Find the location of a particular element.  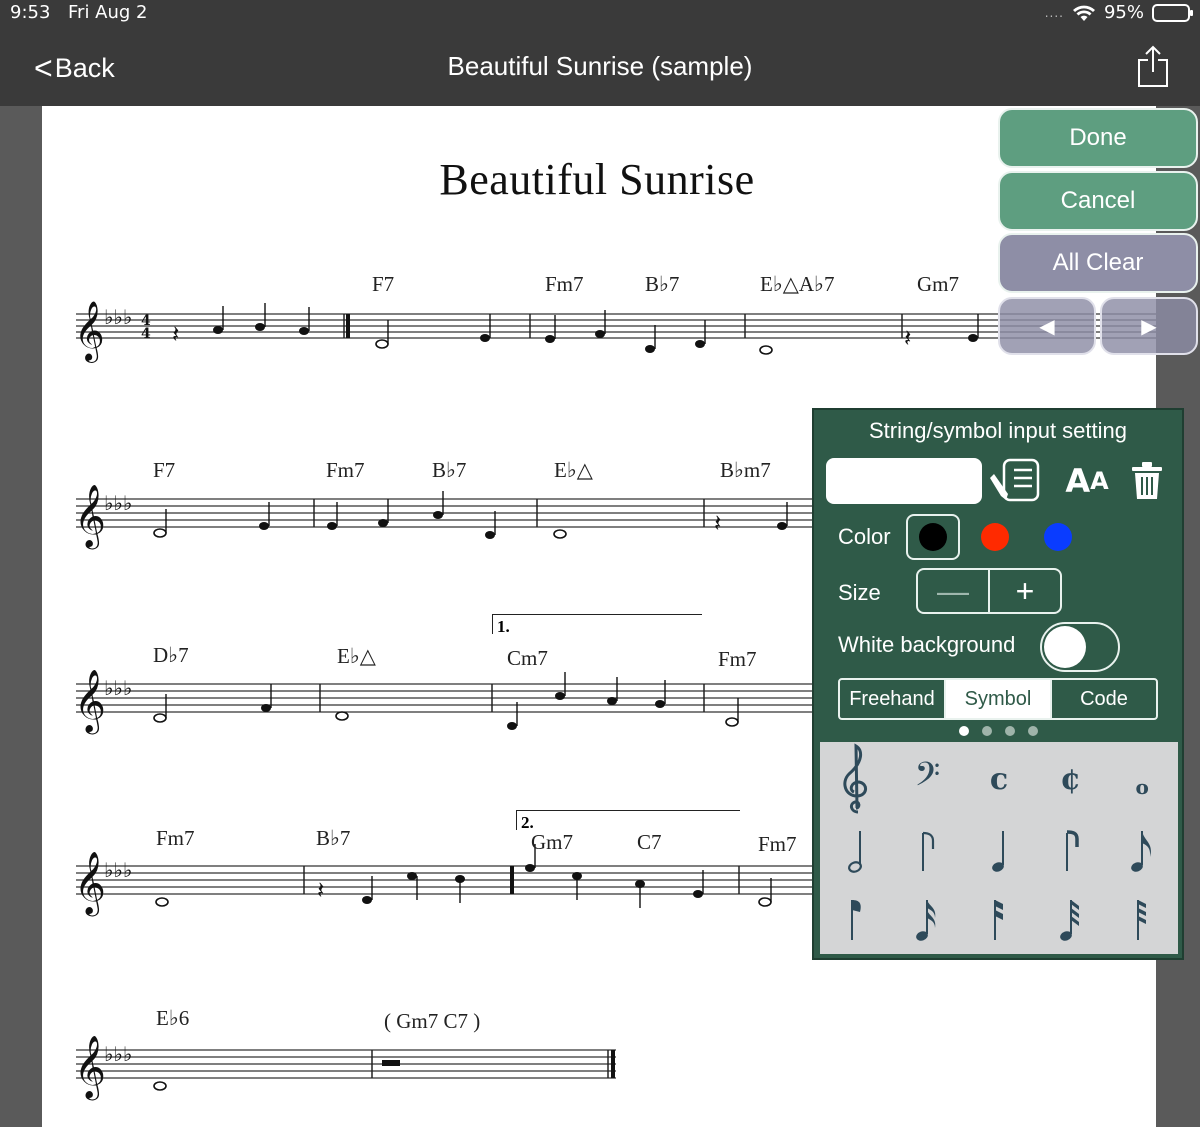

cut-time-symbol: ¢ is located at coordinates (1071, 779).